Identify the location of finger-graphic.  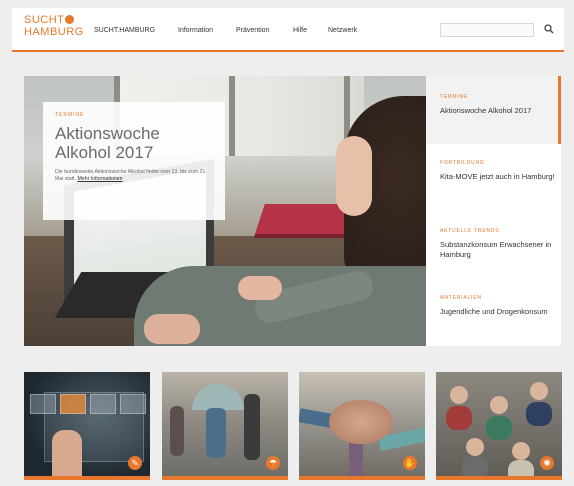
(67, 455).